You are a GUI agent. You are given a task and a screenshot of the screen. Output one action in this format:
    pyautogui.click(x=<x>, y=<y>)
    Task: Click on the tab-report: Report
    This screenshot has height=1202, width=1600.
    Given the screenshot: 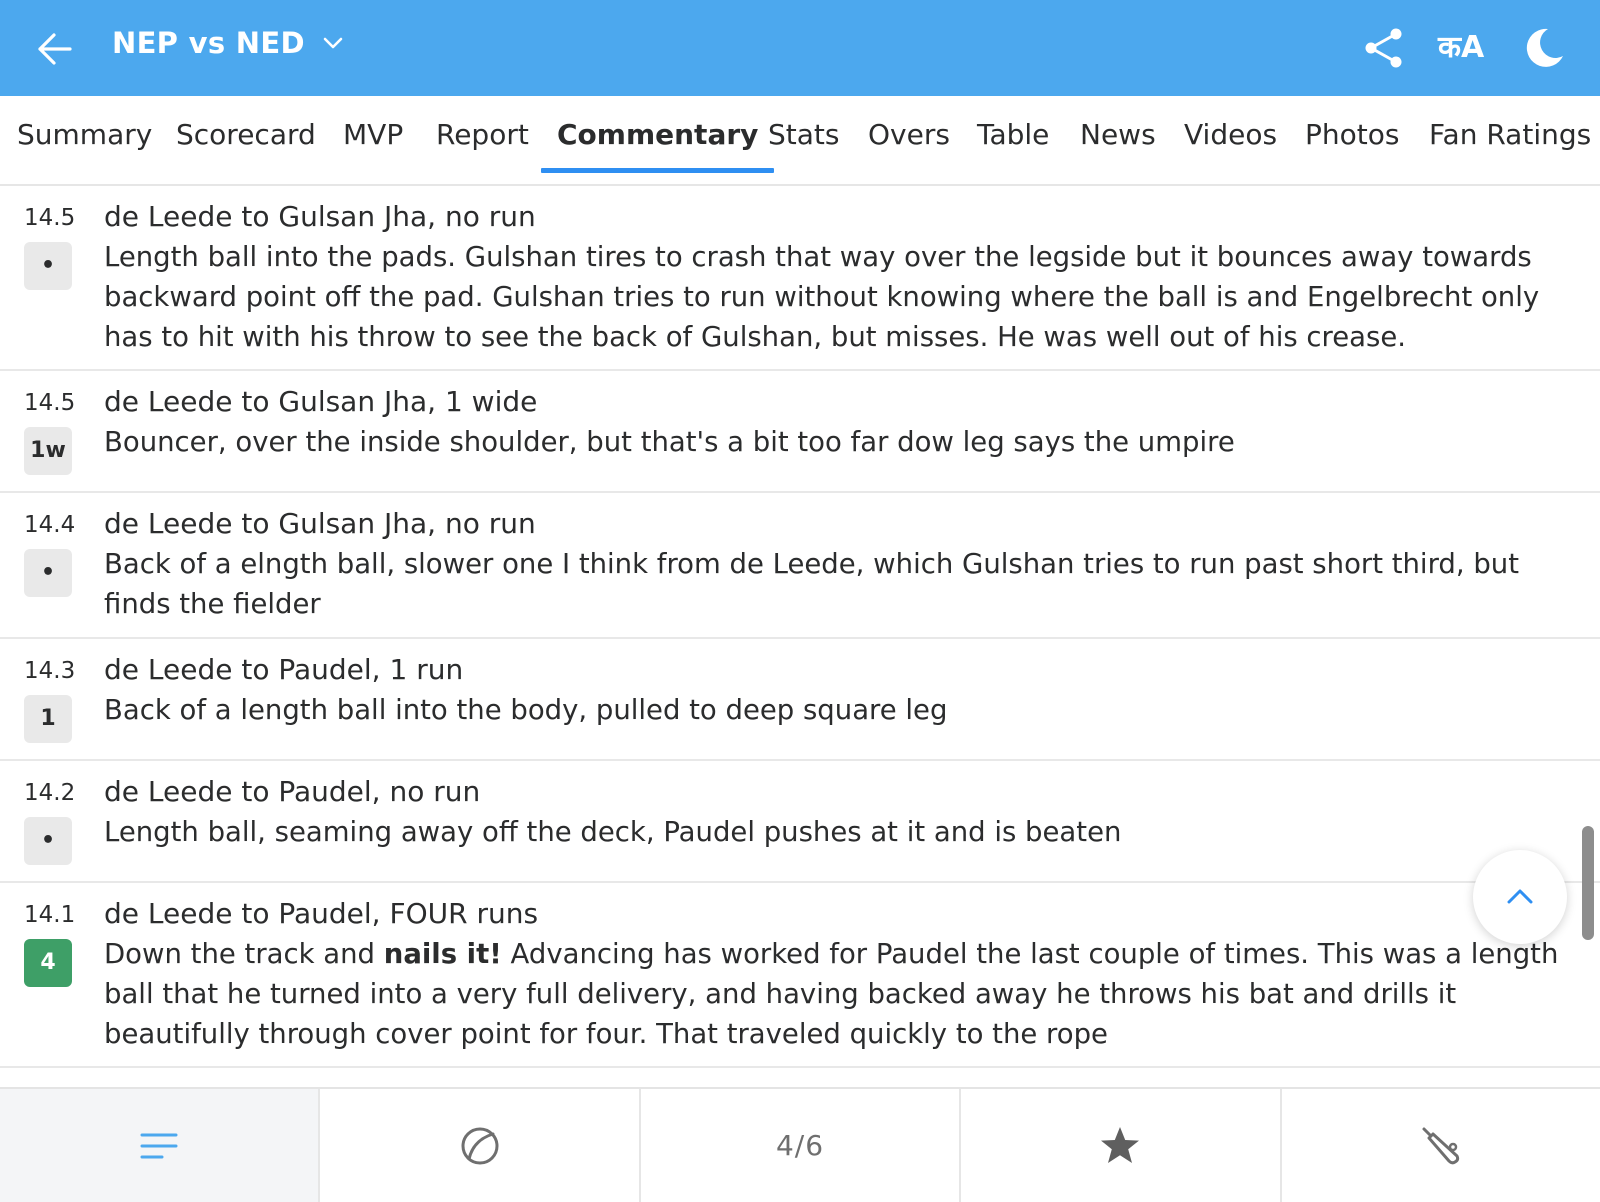 What is the action you would take?
    pyautogui.click(x=482, y=140)
    